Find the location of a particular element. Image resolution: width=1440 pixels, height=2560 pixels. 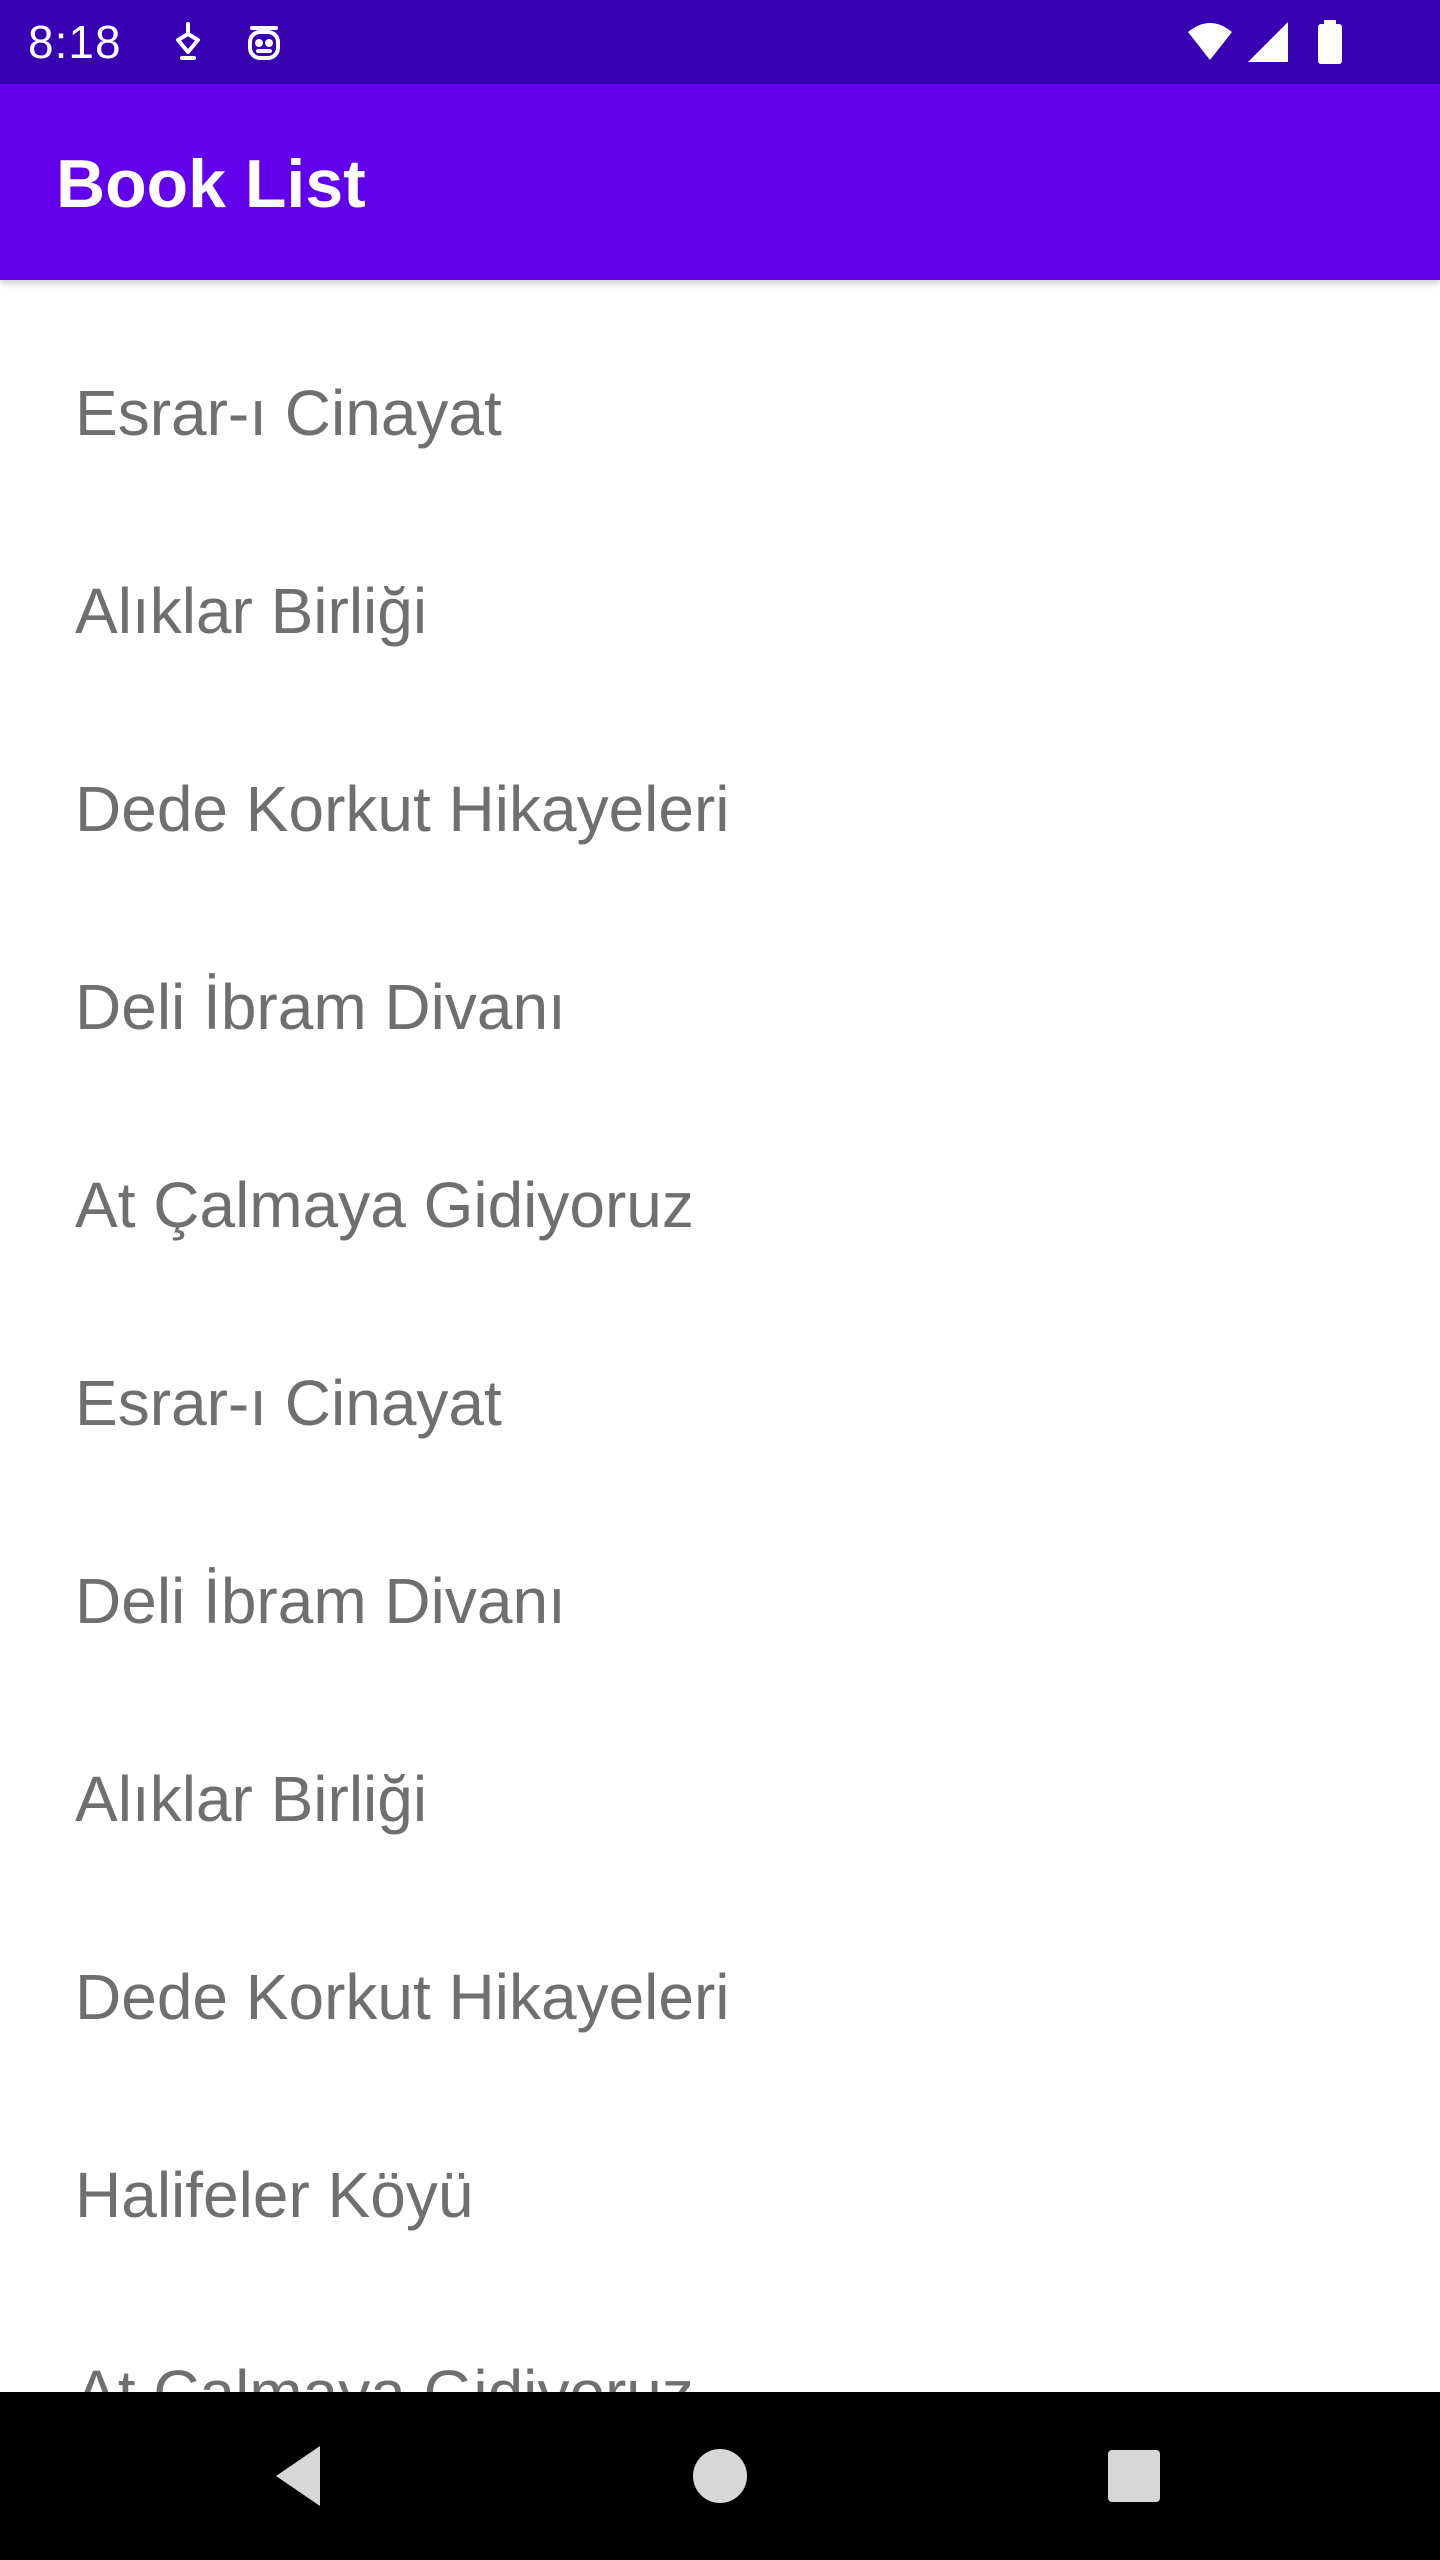

battery-icon is located at coordinates (1330, 42).